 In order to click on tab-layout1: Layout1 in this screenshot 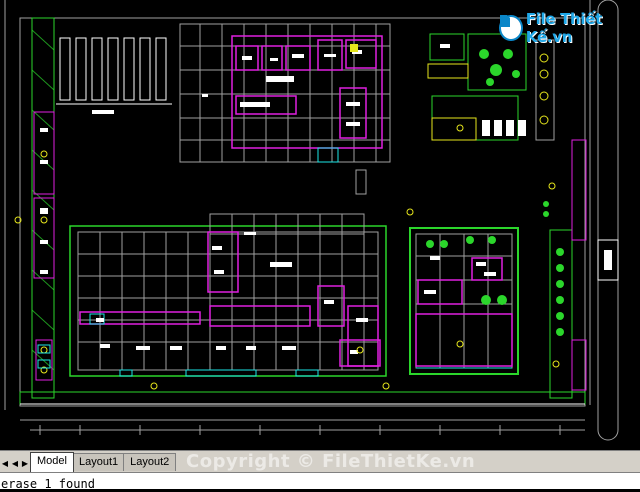, I will do `click(98, 462)`.